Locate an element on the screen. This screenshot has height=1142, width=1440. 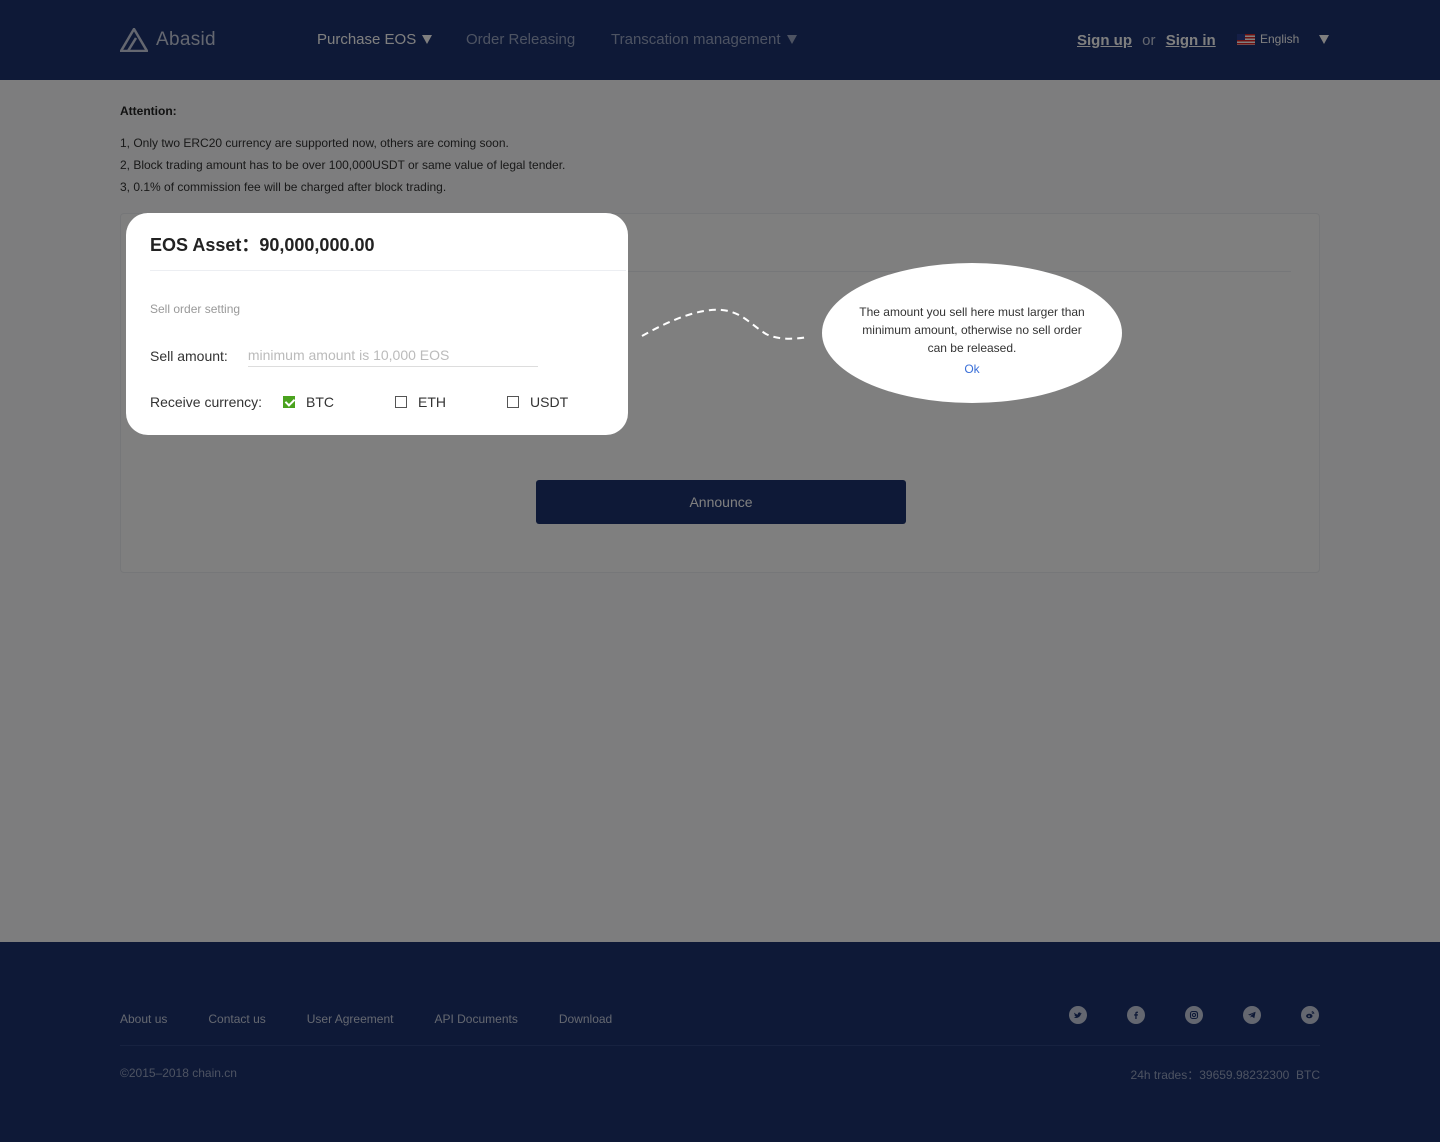
spotlight-border is located at coordinates (377, 324).